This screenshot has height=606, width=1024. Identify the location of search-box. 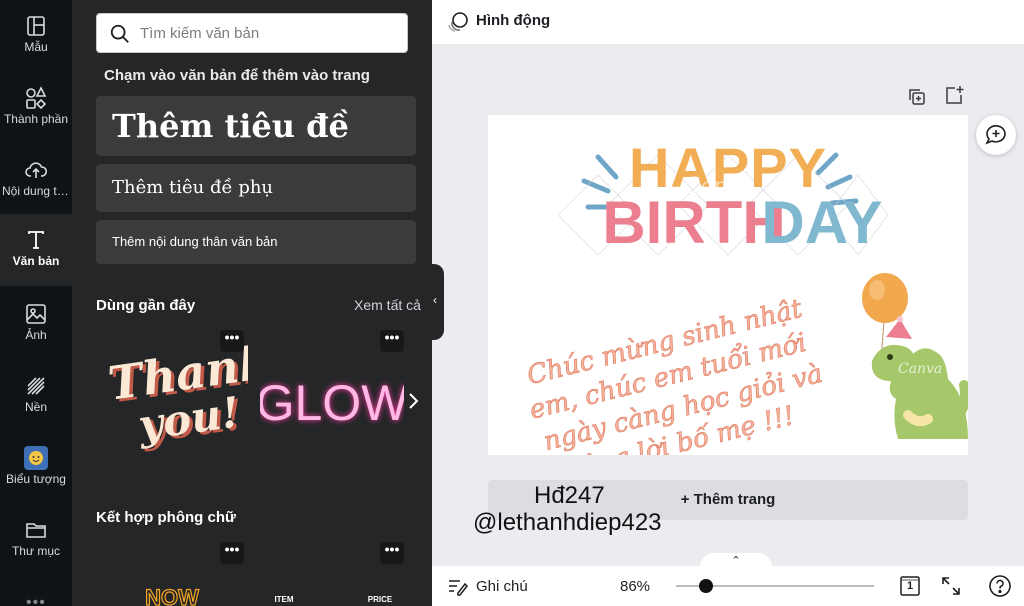
(252, 33).